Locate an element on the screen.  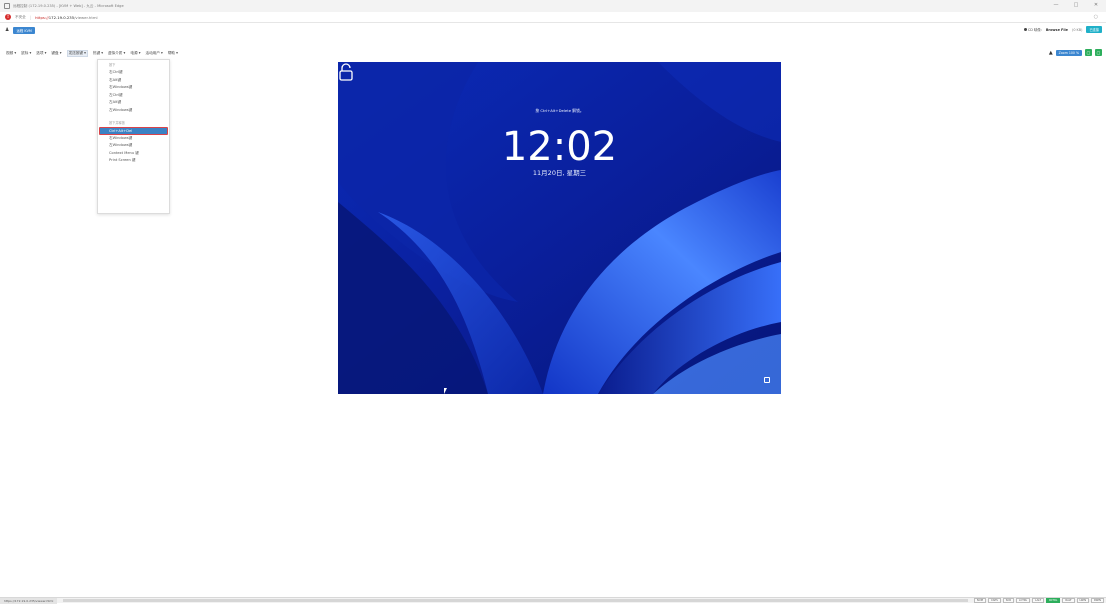
window-controls: — □ ✕ is located at coordinates (1076, 5).